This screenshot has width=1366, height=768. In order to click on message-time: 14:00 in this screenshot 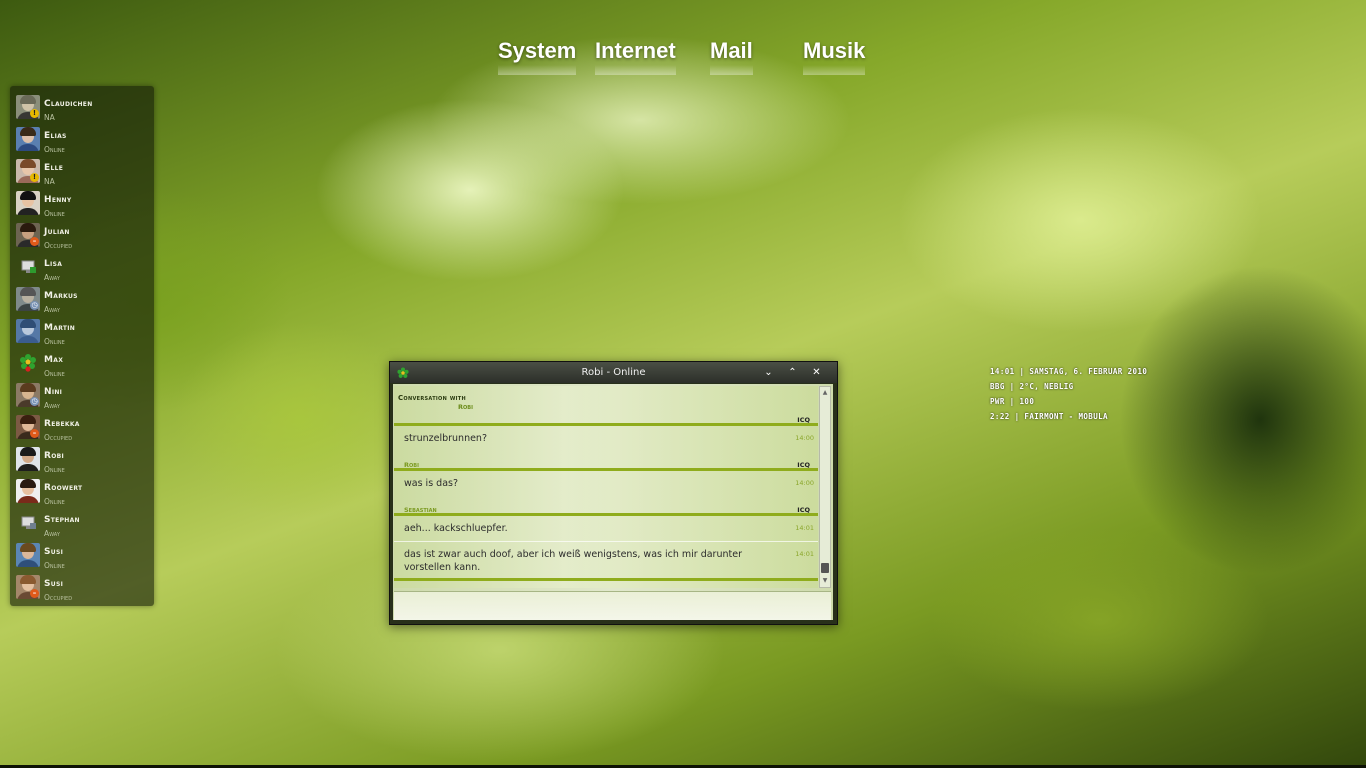, I will do `click(804, 483)`.